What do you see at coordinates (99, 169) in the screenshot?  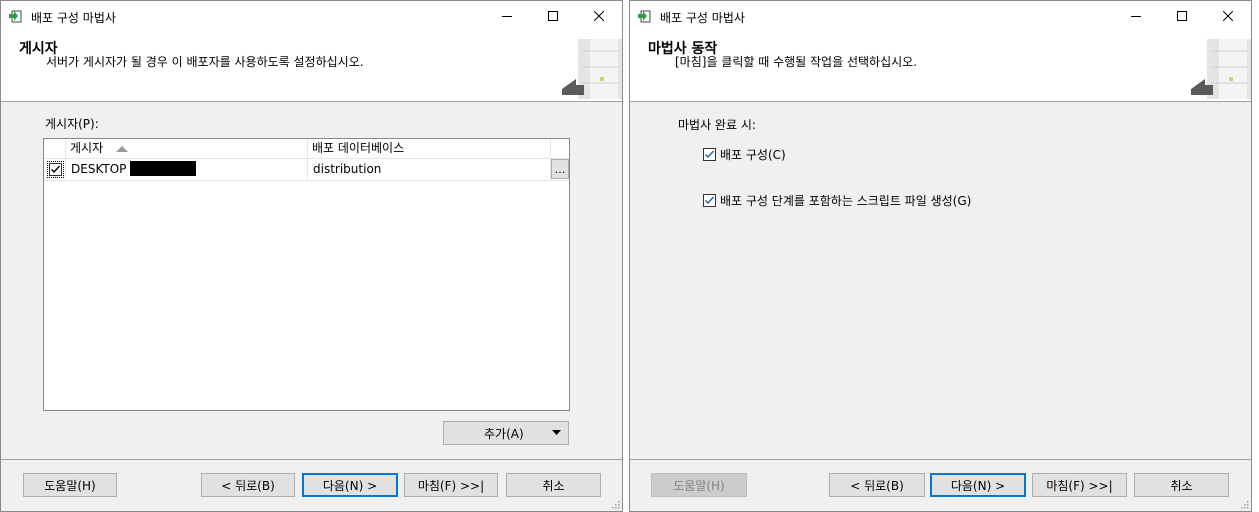 I see `publisher-name: DESKTOP` at bounding box center [99, 169].